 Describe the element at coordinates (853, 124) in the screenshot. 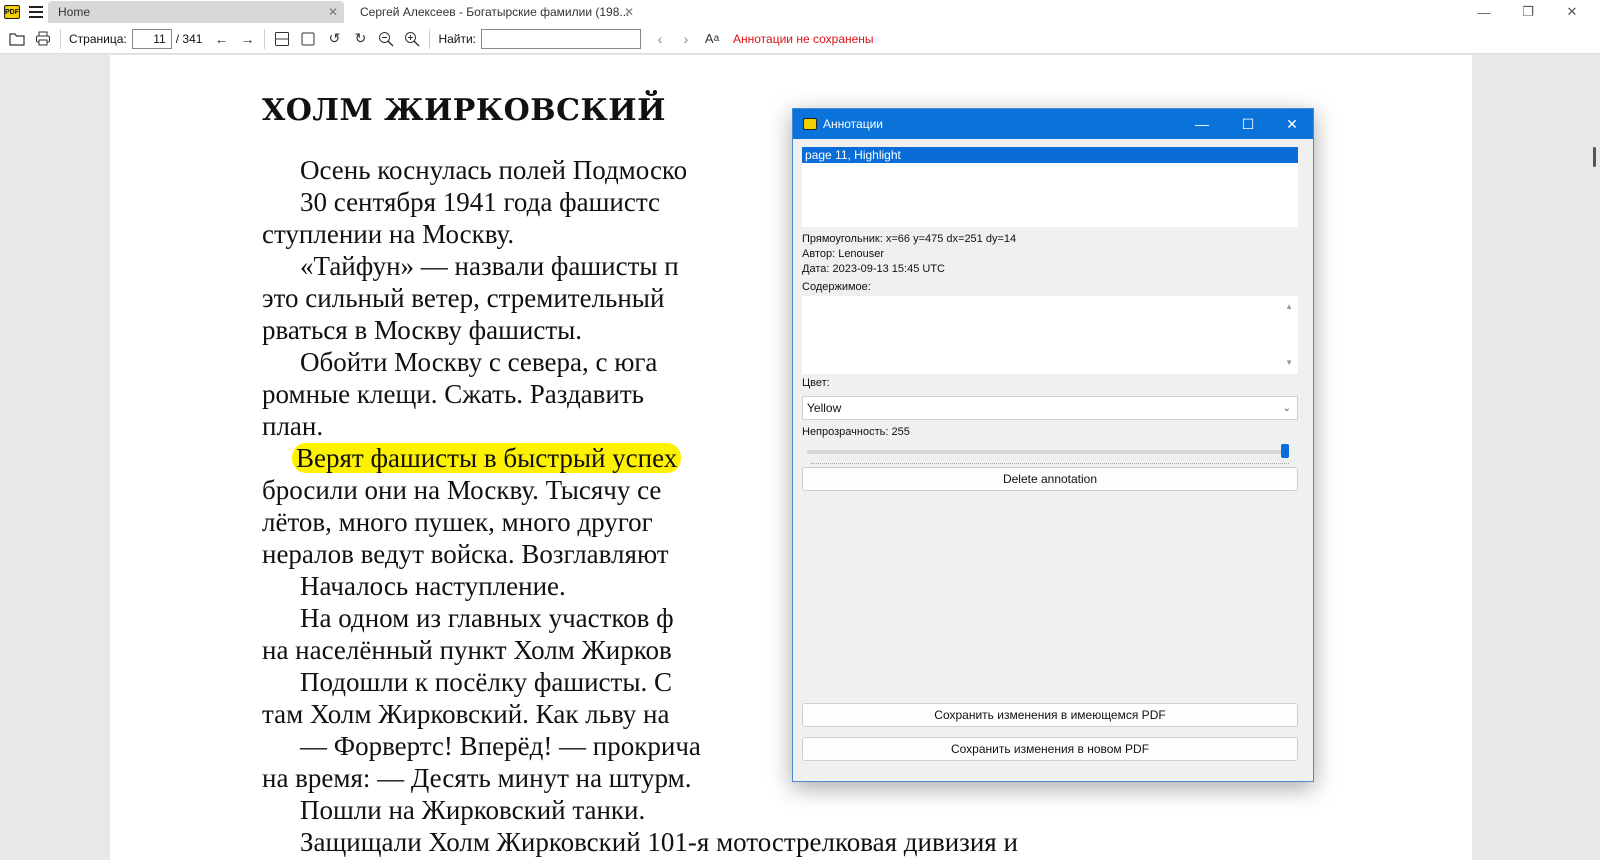

I see `dialog-title: Аннотации` at that location.